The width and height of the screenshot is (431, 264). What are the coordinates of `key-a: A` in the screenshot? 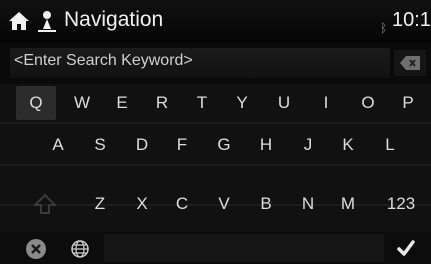 It's located at (58, 145).